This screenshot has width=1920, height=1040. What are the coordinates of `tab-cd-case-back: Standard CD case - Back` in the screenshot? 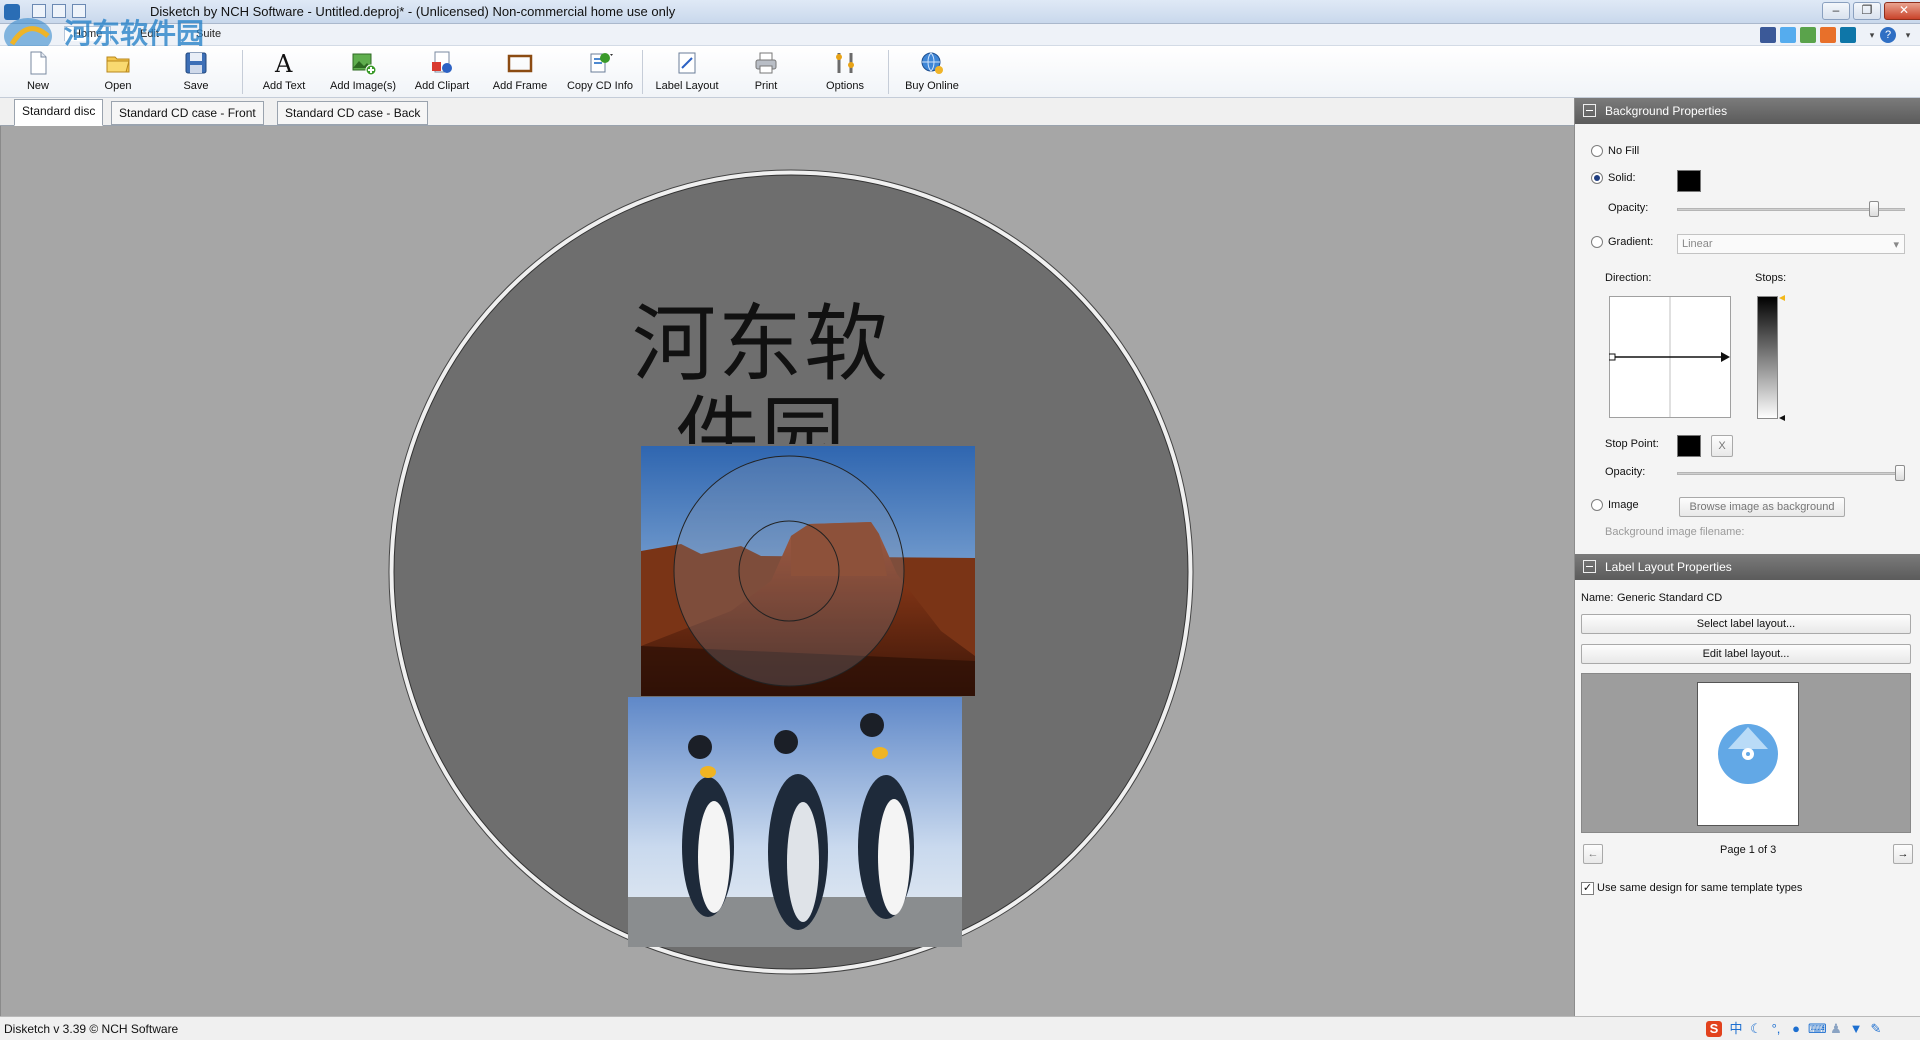 It's located at (353, 113).